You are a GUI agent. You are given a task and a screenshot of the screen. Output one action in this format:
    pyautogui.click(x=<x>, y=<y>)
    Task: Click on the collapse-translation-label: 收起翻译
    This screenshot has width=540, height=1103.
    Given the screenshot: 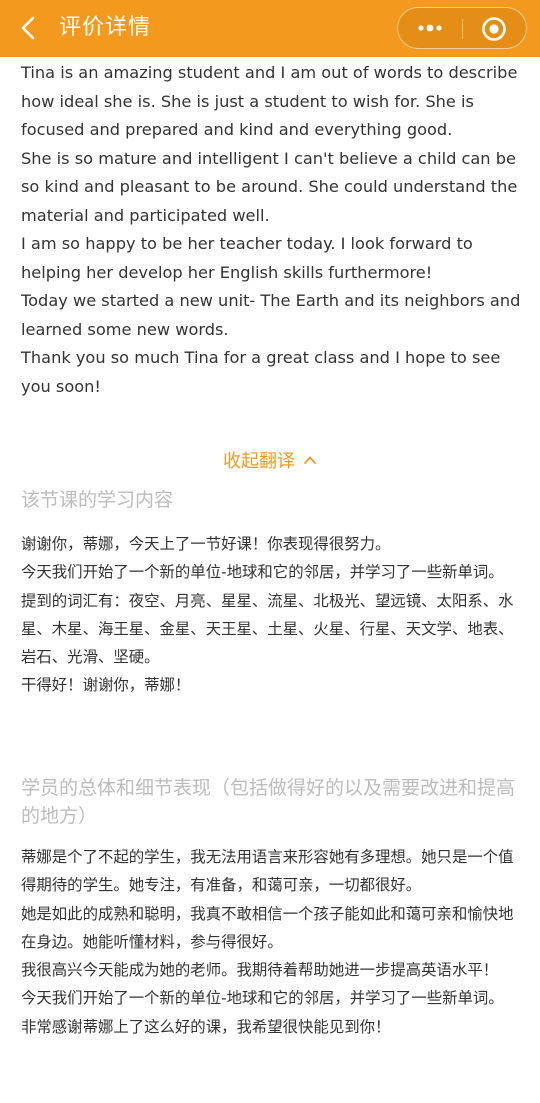 What is the action you would take?
    pyautogui.click(x=259, y=461)
    